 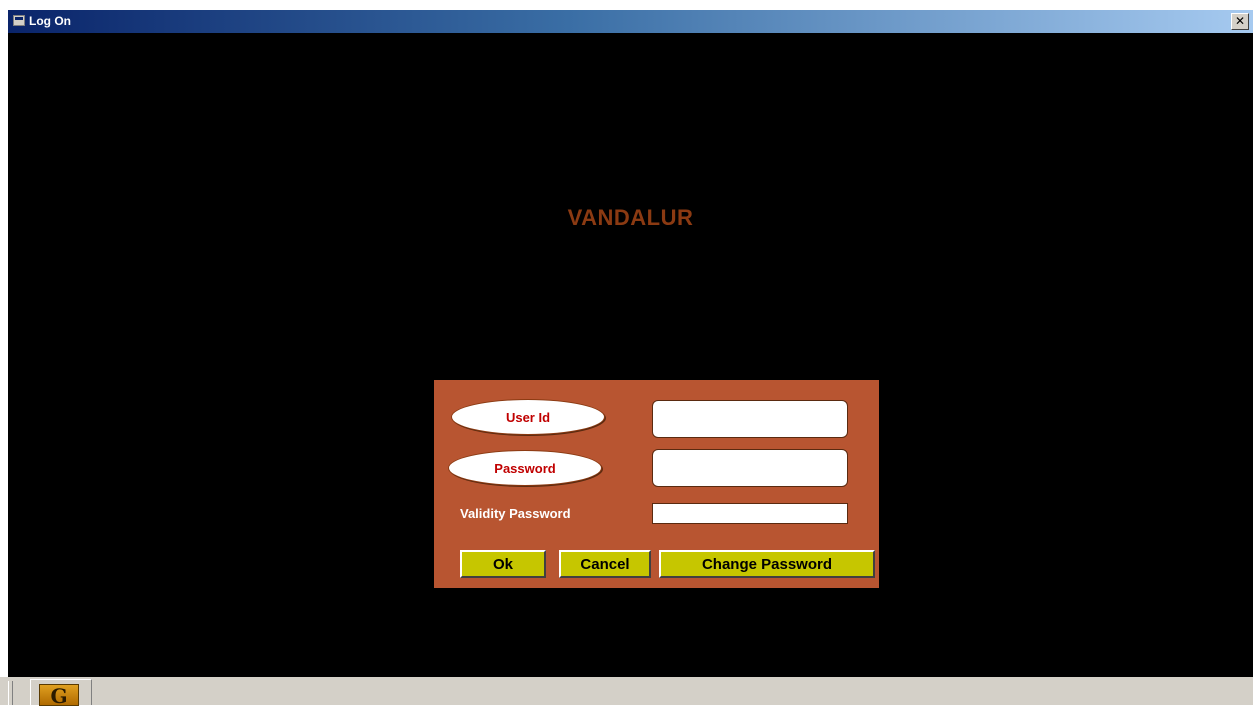 I want to click on cancel-button: Cancel, so click(x=605, y=564).